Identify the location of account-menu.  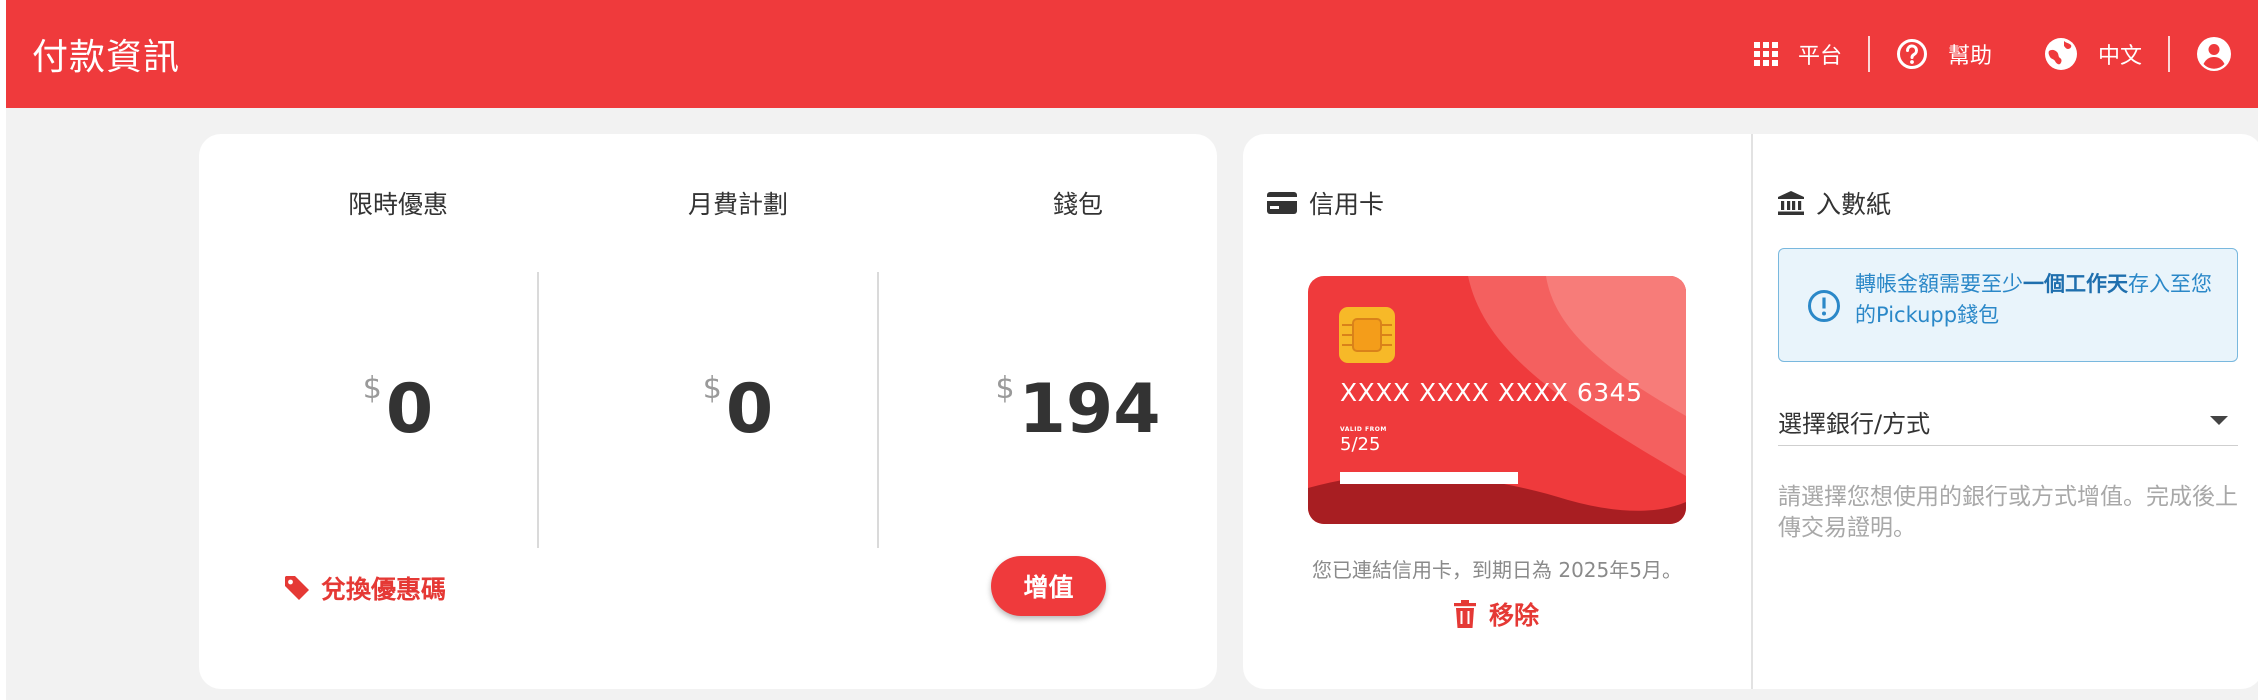
(2214, 54).